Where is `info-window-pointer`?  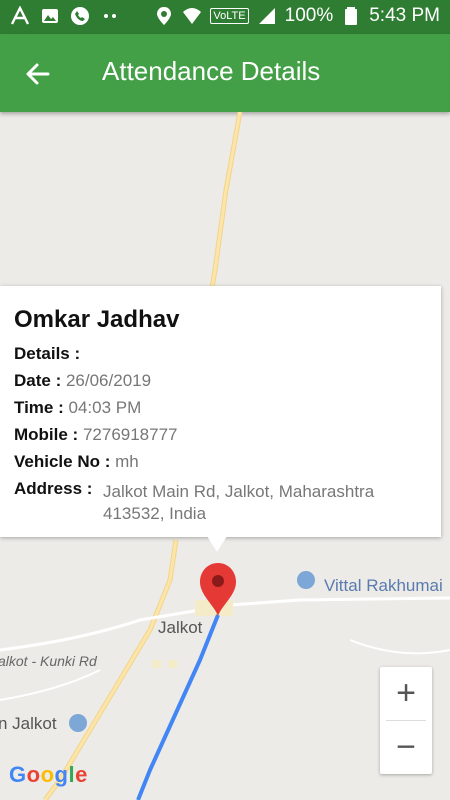
info-window-pointer is located at coordinates (217, 544).